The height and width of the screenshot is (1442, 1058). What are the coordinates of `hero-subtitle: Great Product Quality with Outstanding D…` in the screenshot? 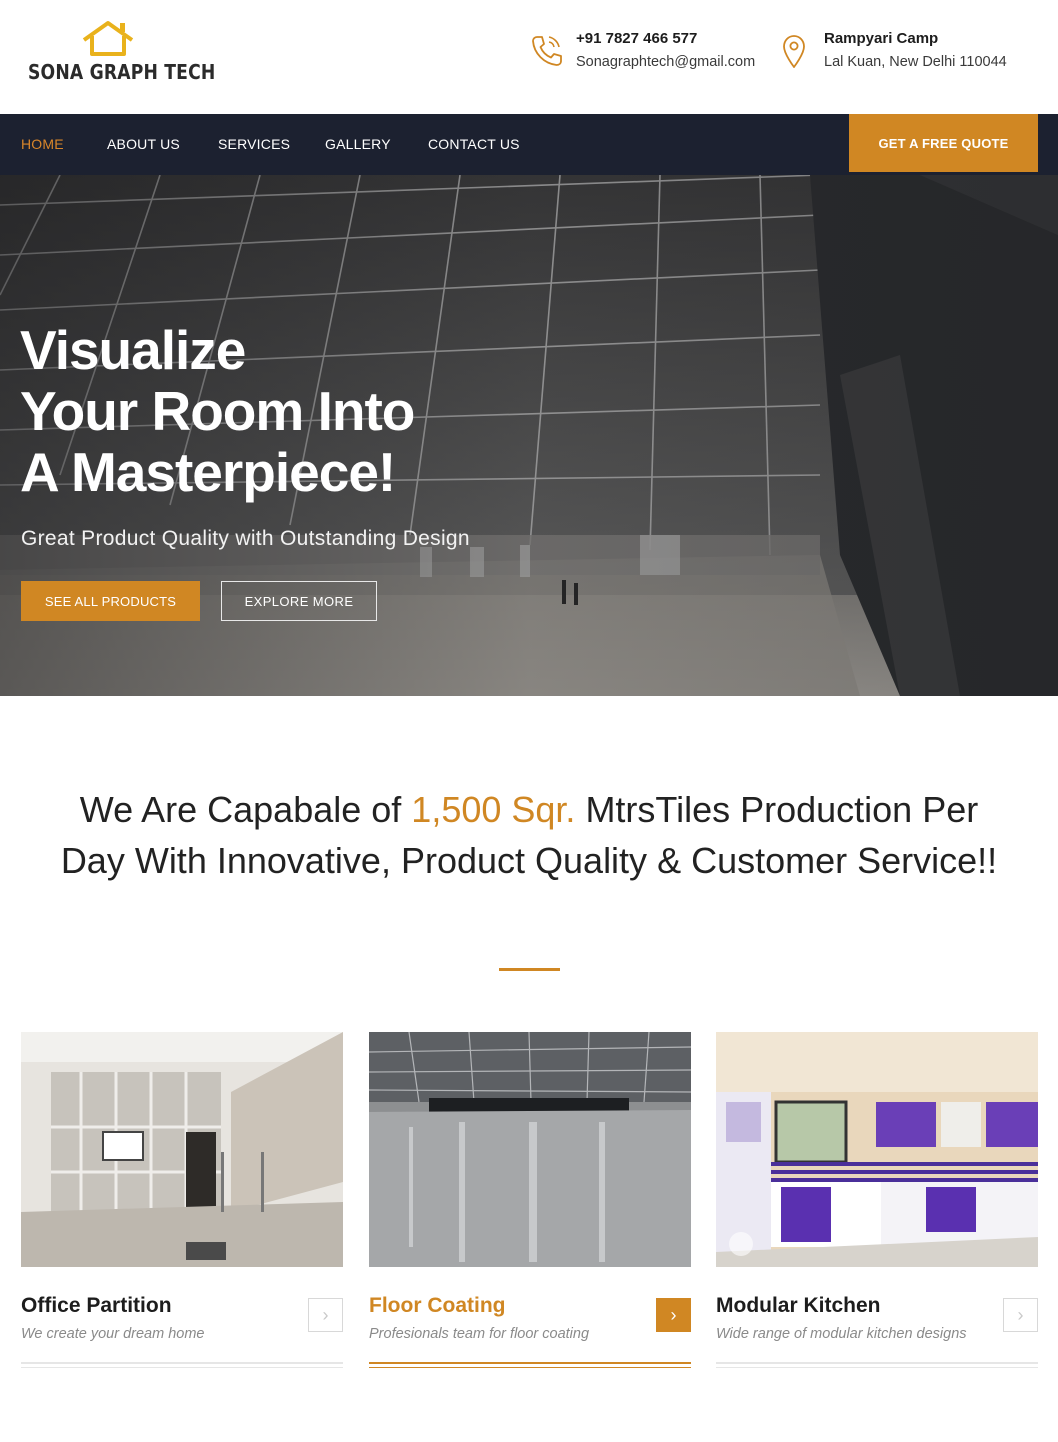 It's located at (245, 538).